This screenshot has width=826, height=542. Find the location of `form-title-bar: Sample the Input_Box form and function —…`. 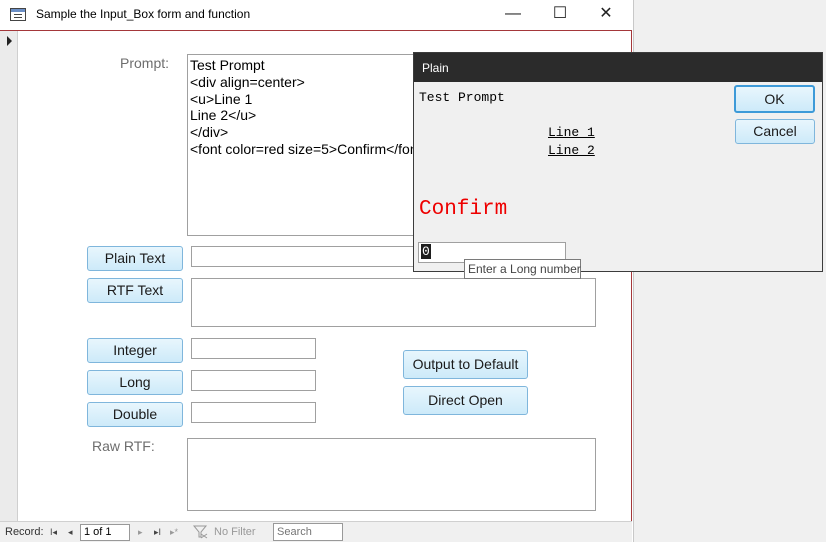

form-title-bar: Sample the Input_Box form and function —… is located at coordinates (316, 15).